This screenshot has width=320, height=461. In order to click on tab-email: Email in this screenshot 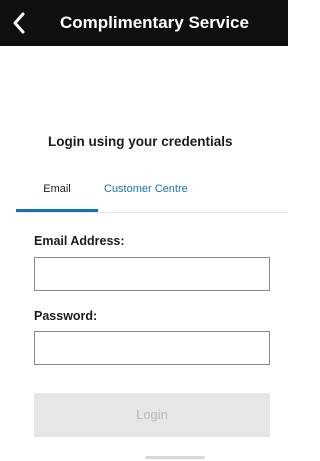, I will do `click(57, 192)`.